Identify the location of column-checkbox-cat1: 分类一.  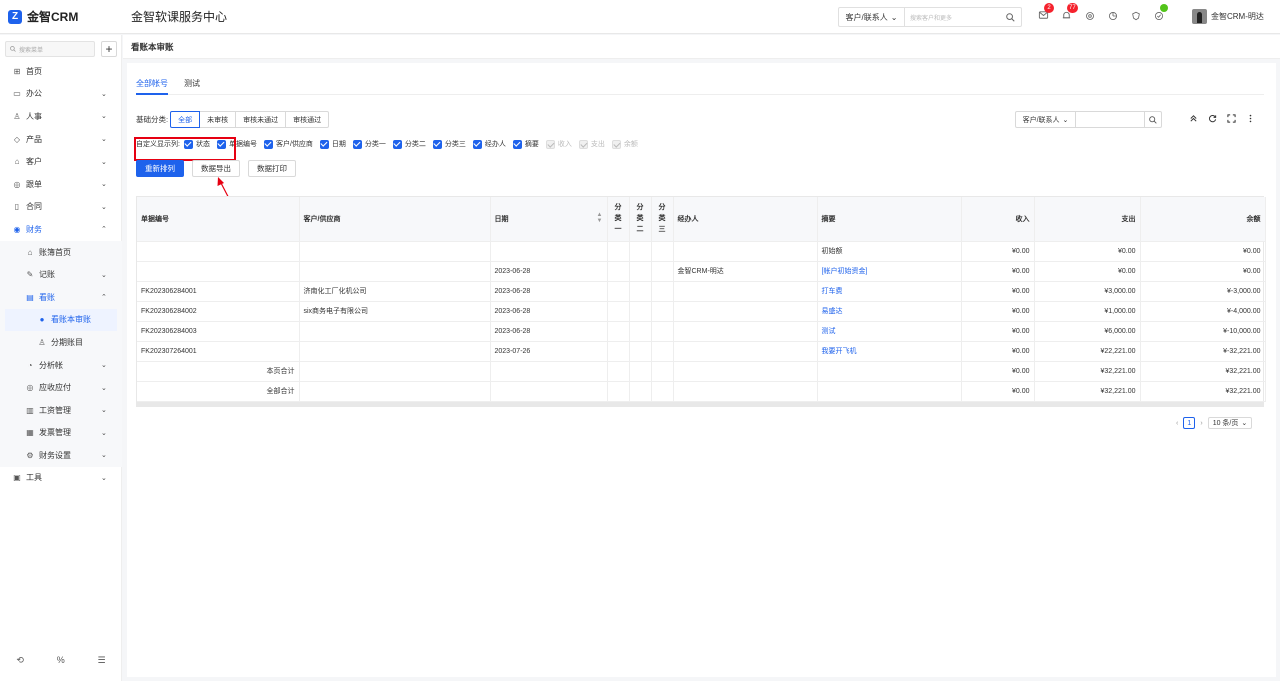
(369, 144).